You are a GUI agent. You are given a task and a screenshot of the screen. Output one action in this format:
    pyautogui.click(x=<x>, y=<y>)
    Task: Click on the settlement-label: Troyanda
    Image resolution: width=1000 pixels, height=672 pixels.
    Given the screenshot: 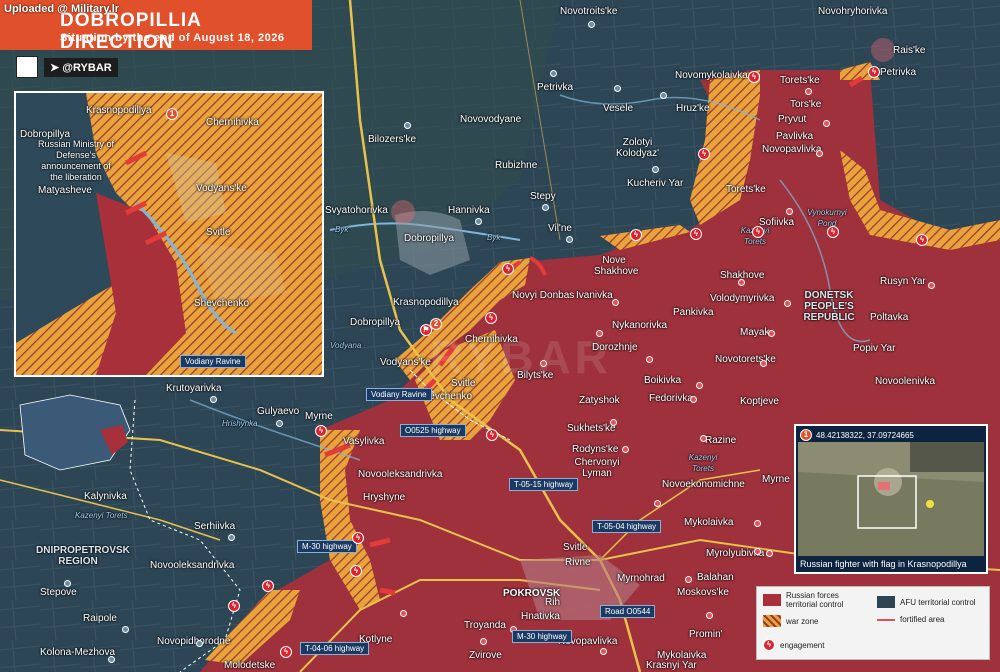 What is the action you would take?
    pyautogui.click(x=485, y=625)
    